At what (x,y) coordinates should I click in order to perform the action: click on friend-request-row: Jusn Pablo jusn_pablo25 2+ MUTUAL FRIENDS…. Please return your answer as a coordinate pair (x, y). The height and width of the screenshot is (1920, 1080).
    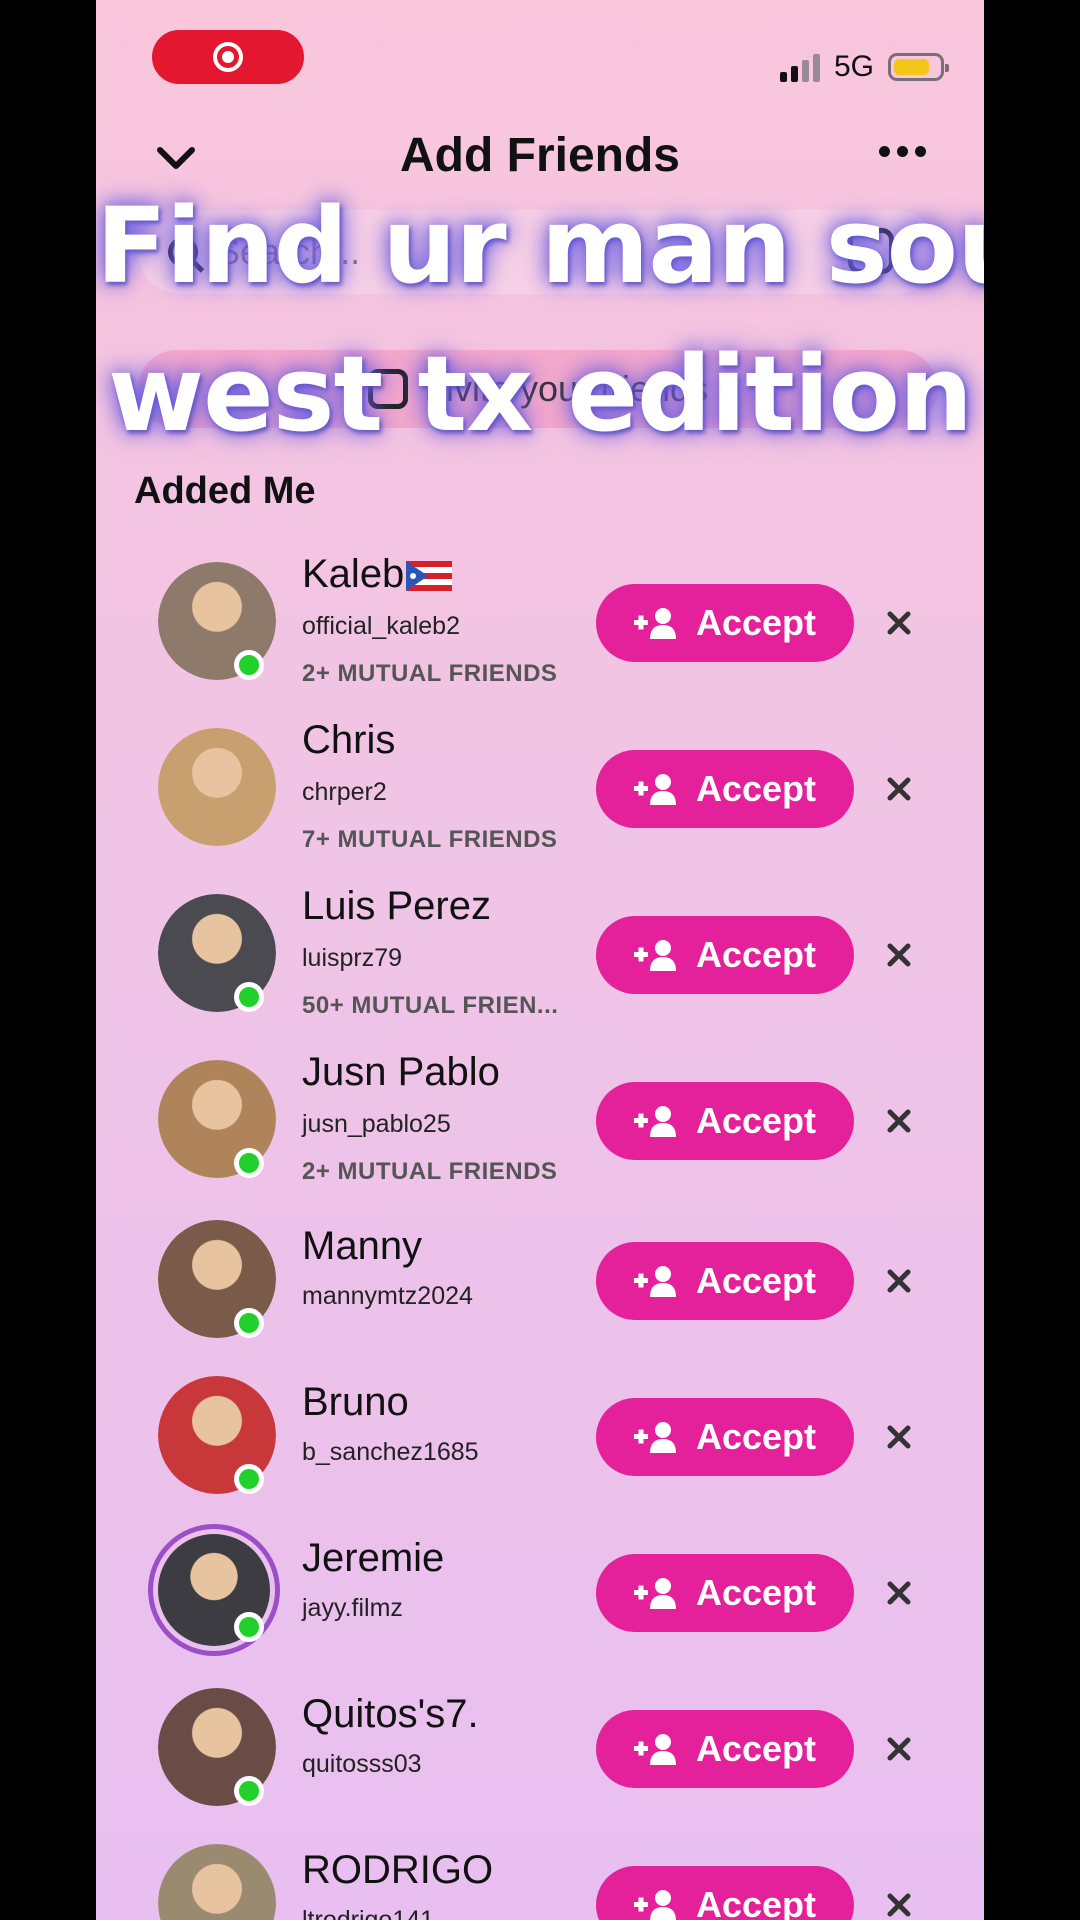
    Looking at the image, I should click on (540, 1121).